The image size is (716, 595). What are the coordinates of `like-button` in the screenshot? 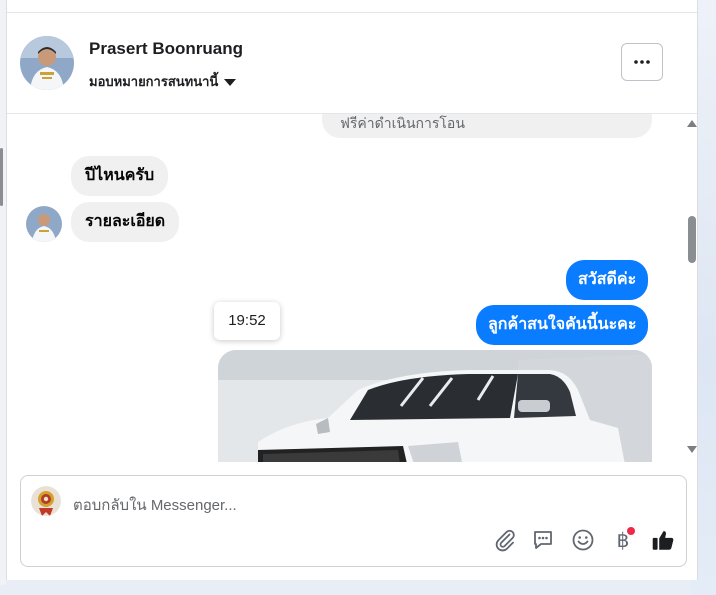 It's located at (663, 540).